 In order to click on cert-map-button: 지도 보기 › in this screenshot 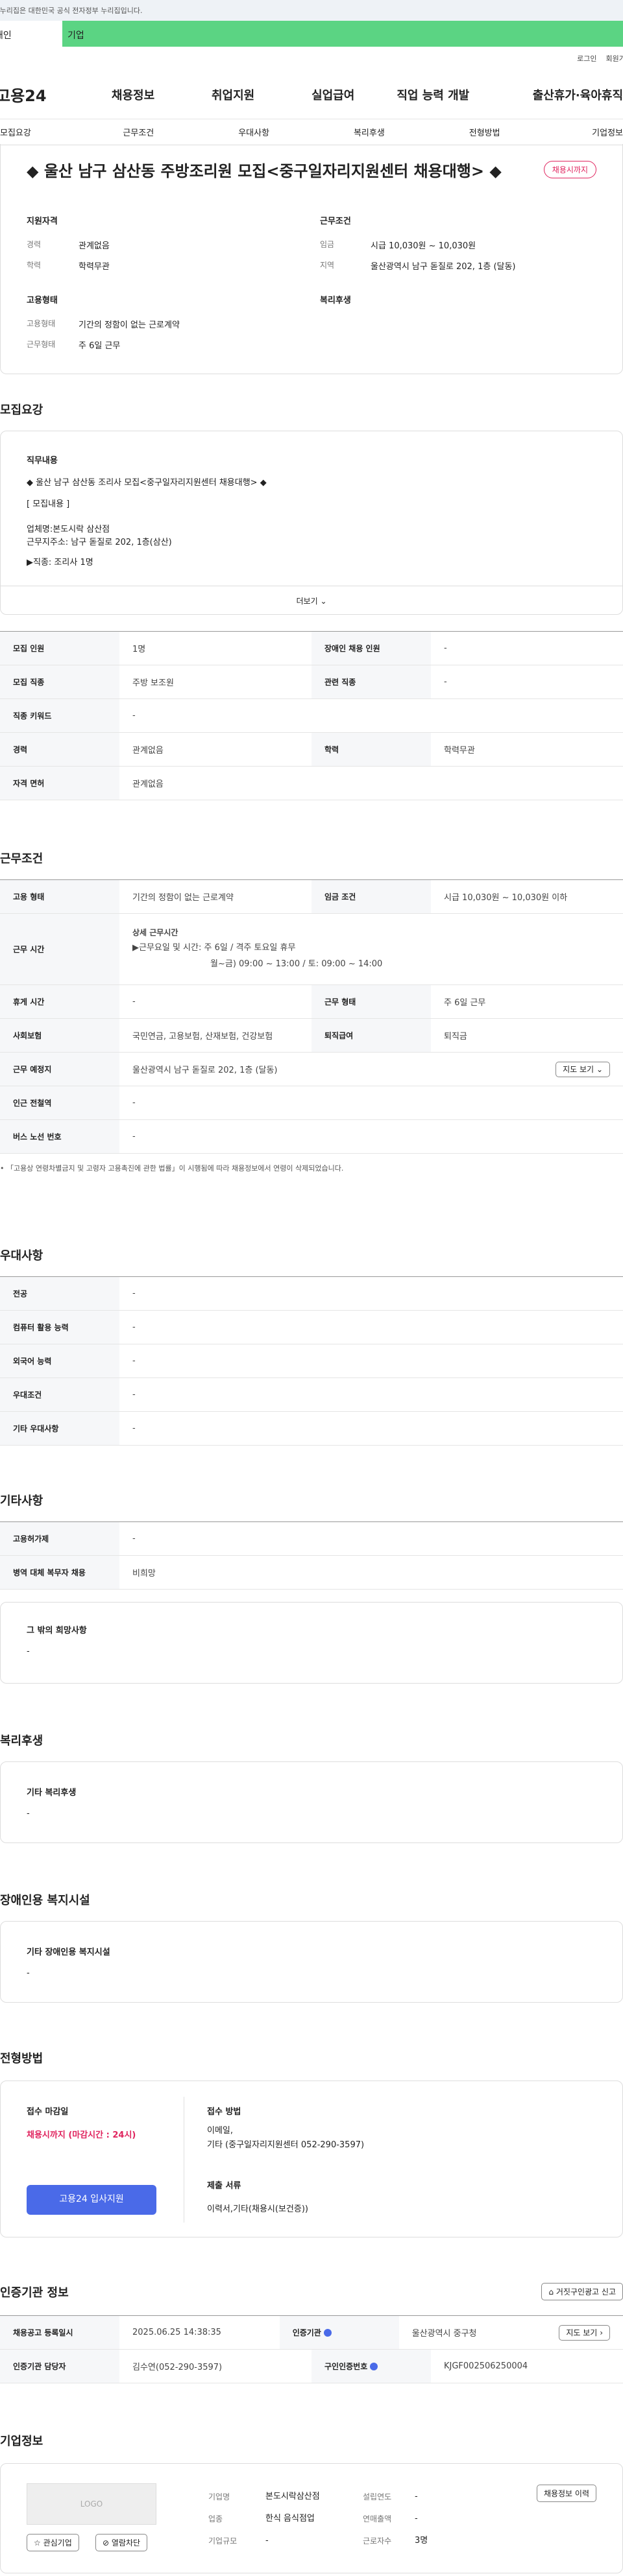, I will do `click(584, 2333)`.